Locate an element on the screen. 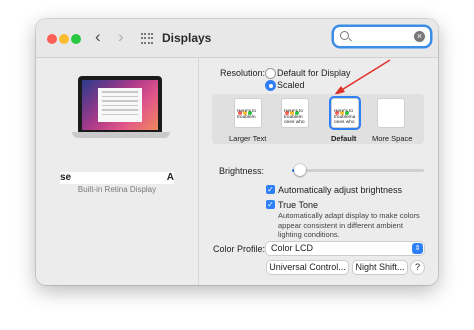  help-button: ? is located at coordinates (417, 267).